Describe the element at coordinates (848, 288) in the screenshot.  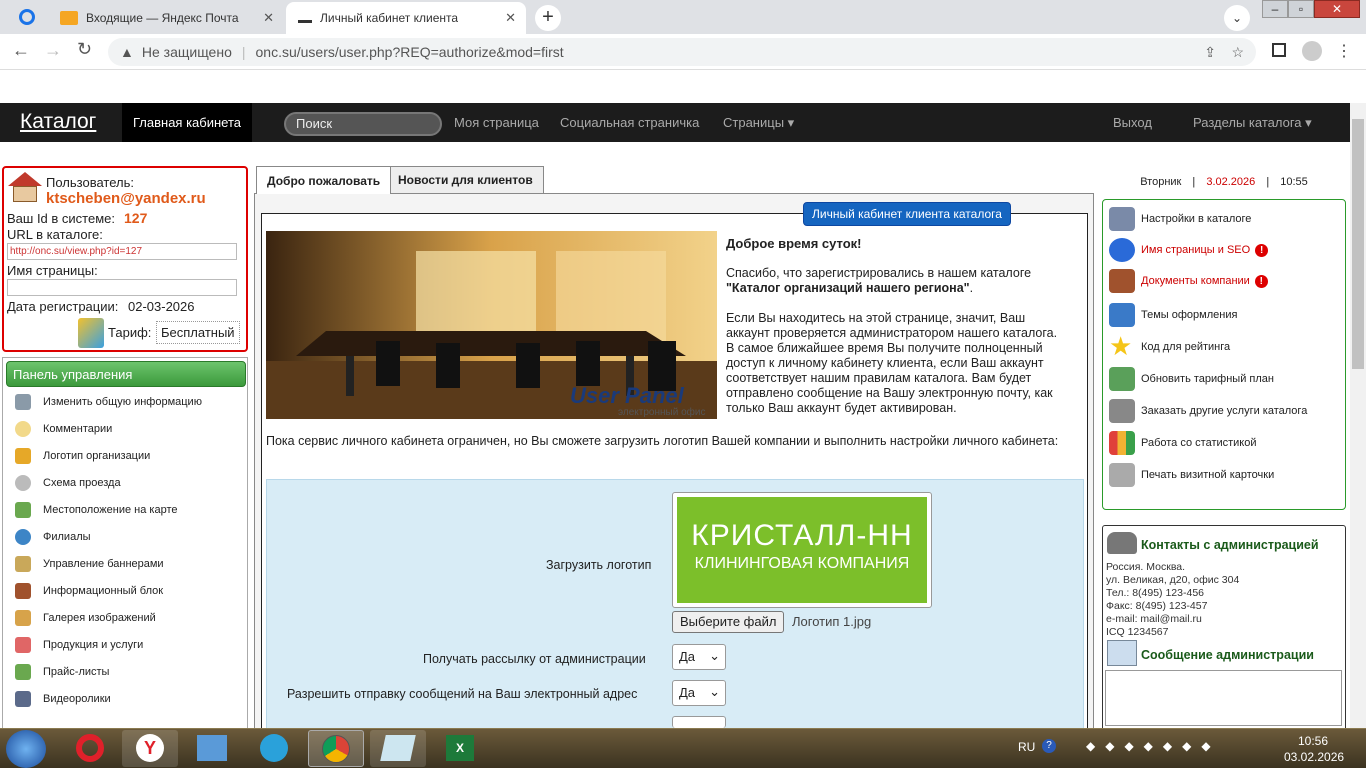
I see `catalog-name: "Каталог организаций нашего региона"` at that location.